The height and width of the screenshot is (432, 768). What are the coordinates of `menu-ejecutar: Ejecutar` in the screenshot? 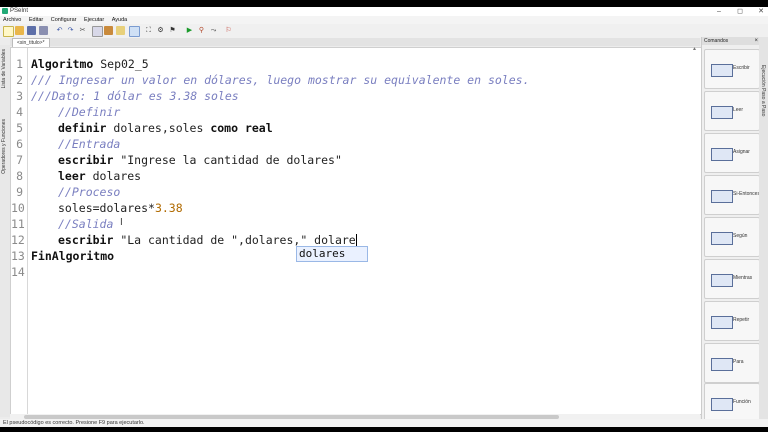 It's located at (94, 20).